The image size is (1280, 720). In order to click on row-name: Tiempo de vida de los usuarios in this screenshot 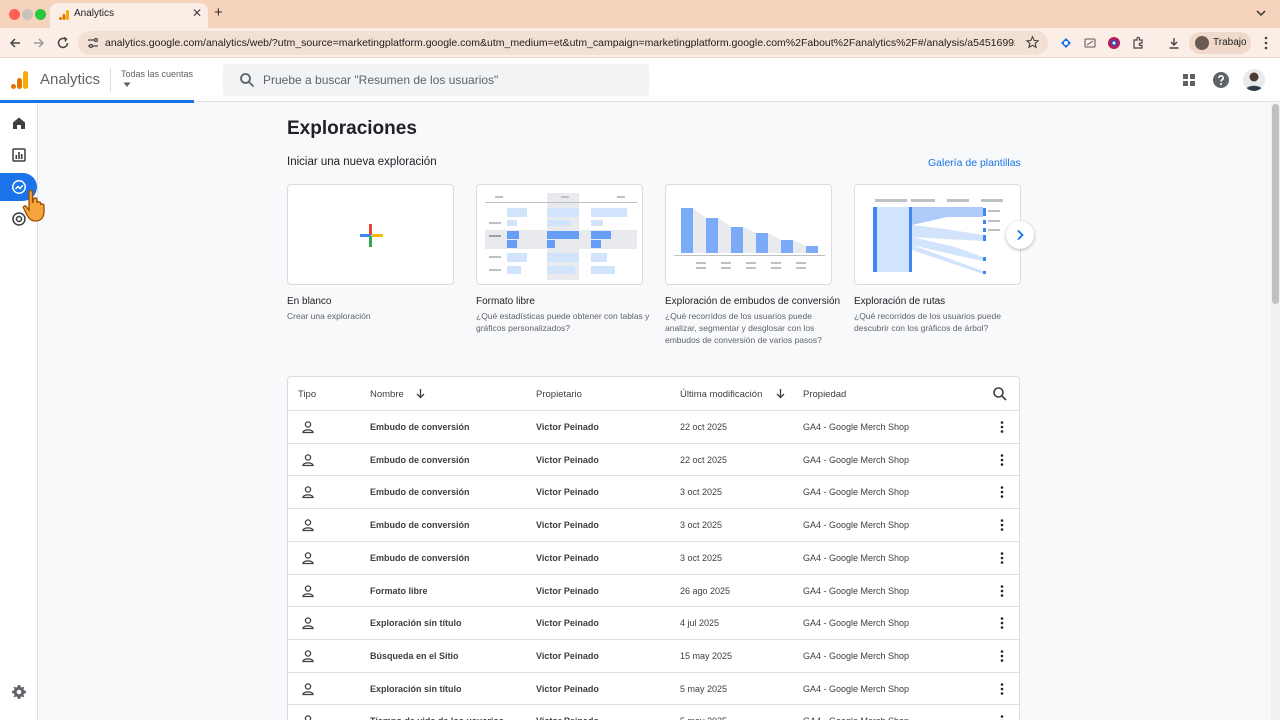, I will do `click(437, 718)`.